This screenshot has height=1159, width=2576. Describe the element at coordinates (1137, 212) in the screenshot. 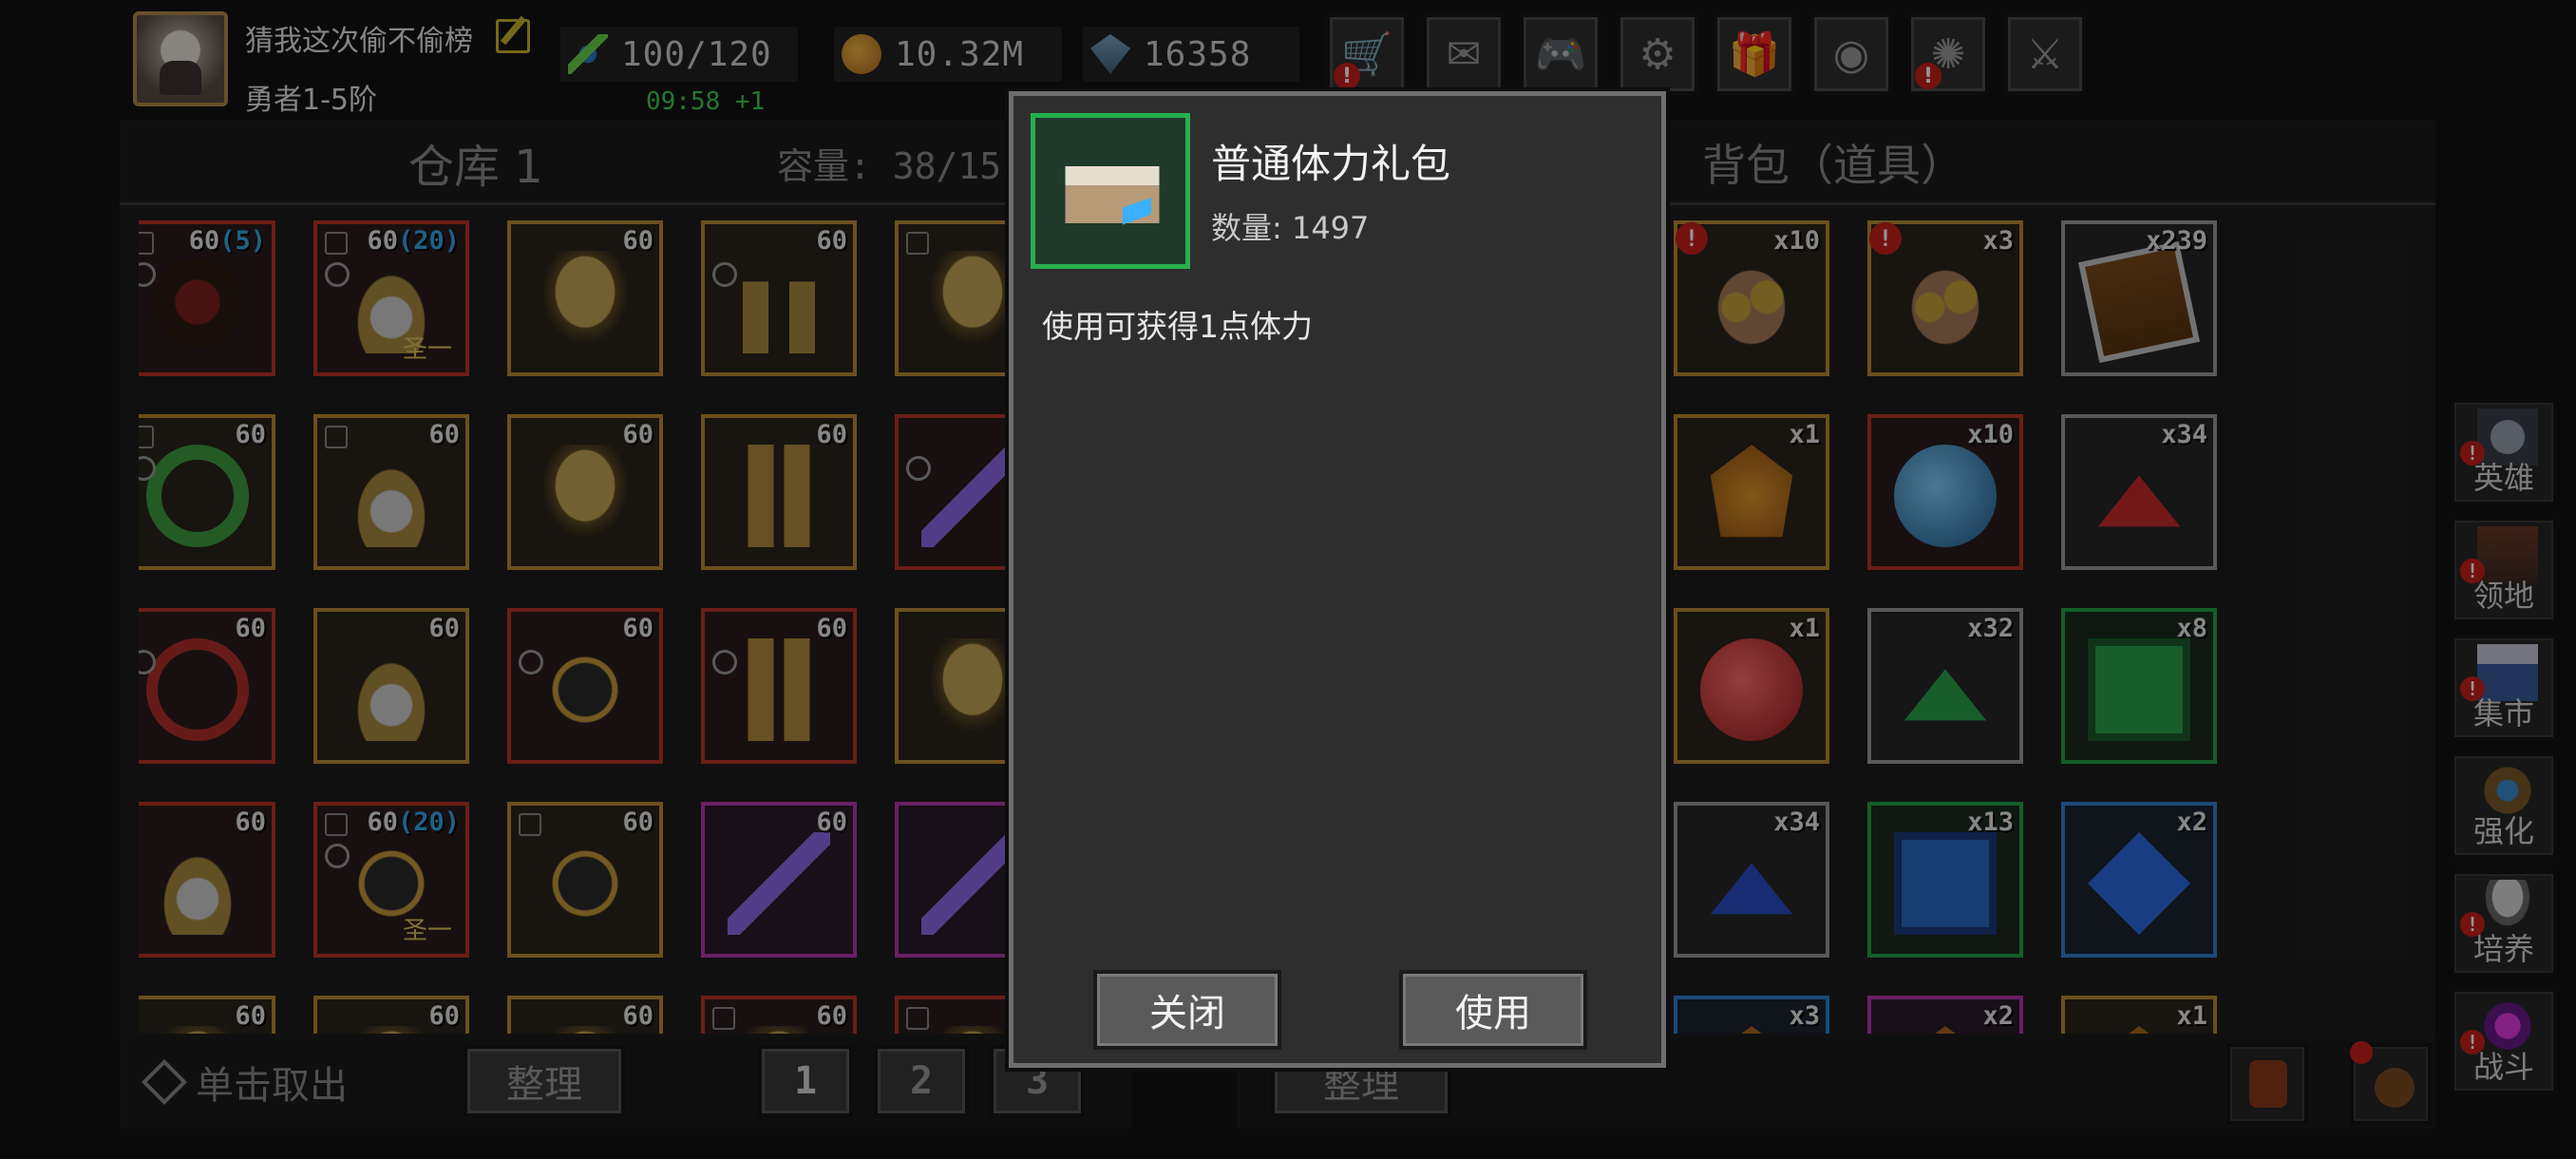

I see `lightning-bolt-icon` at that location.